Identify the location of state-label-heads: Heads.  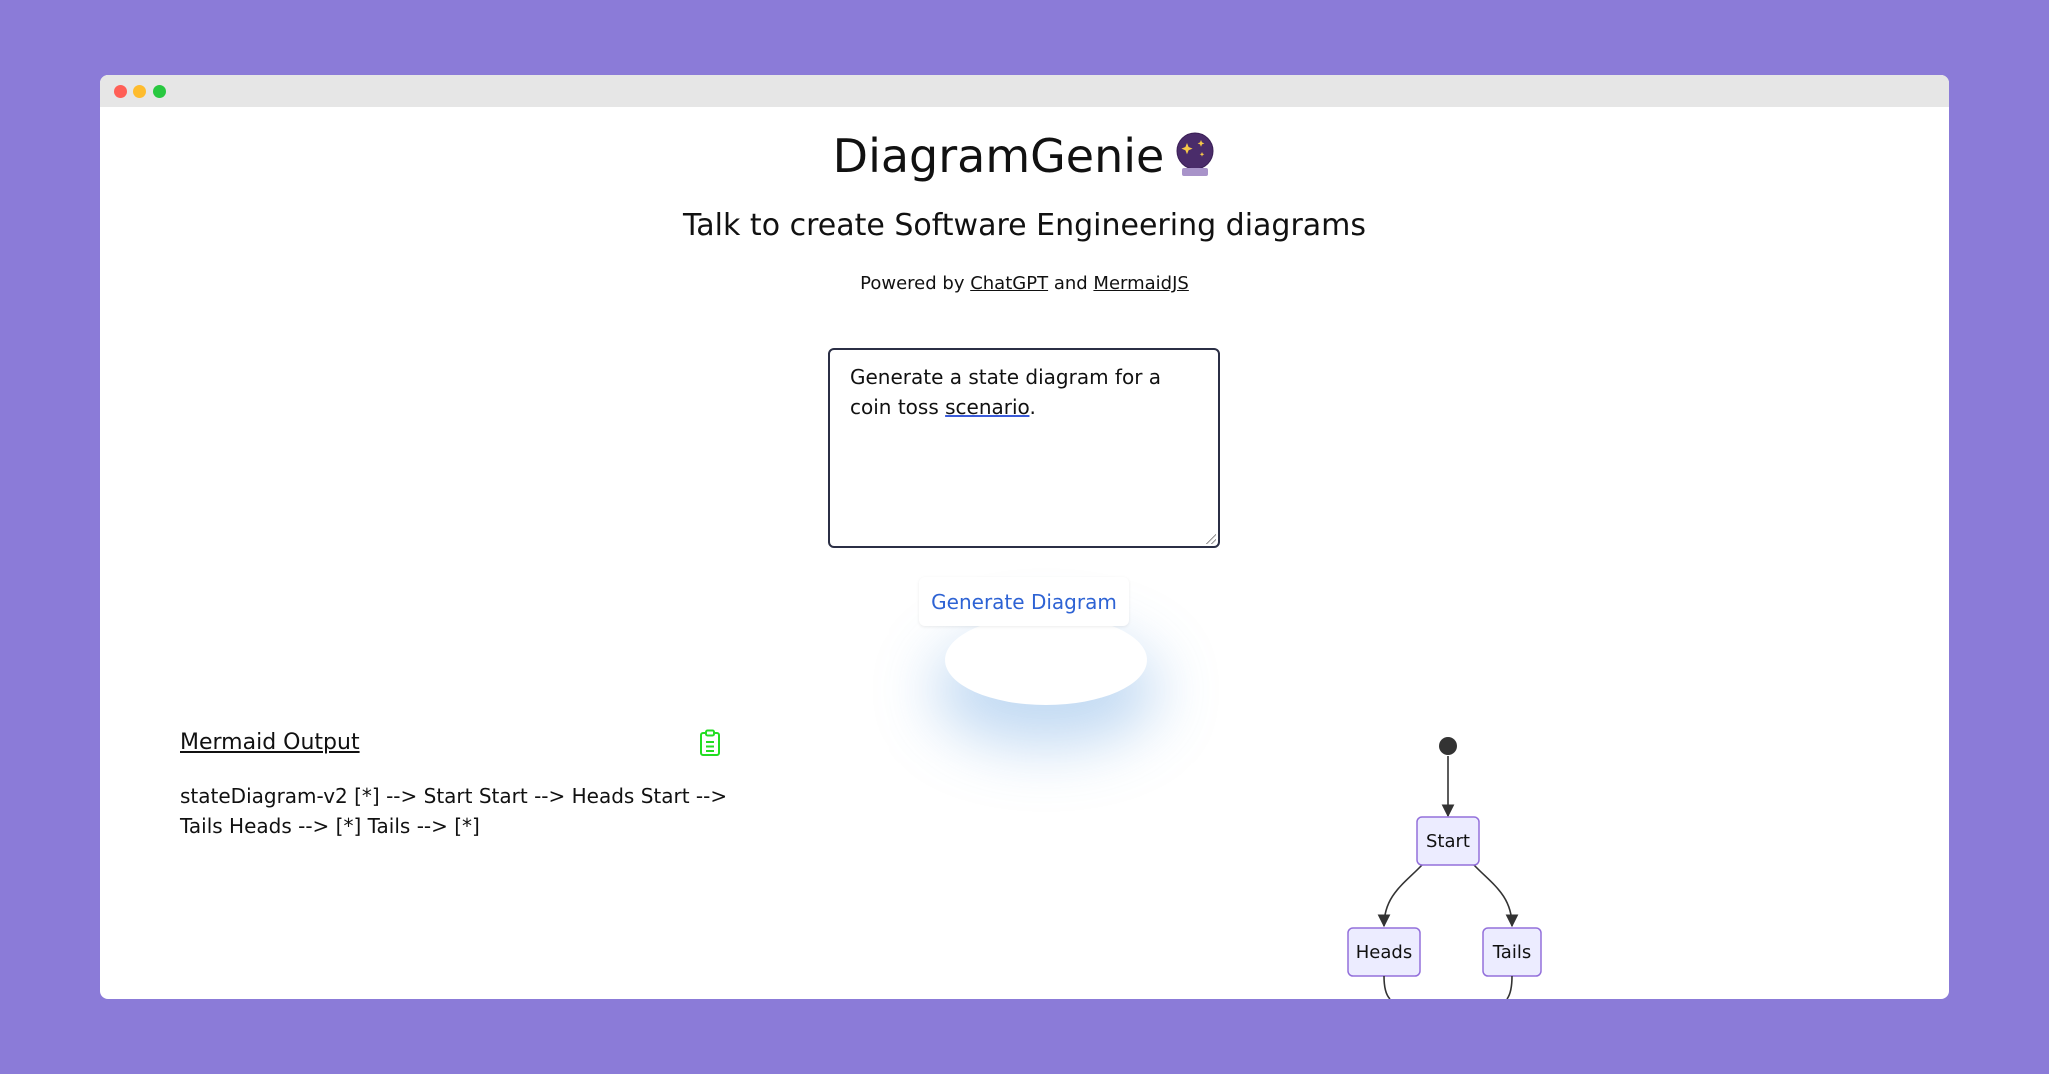
(1384, 952).